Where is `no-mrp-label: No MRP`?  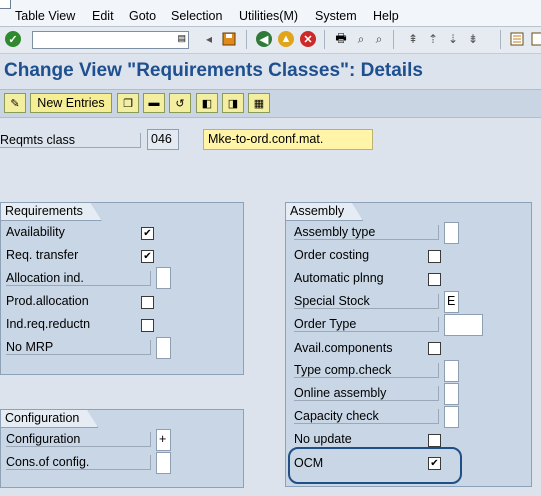
no-mrp-label: No MRP is located at coordinates (78, 347).